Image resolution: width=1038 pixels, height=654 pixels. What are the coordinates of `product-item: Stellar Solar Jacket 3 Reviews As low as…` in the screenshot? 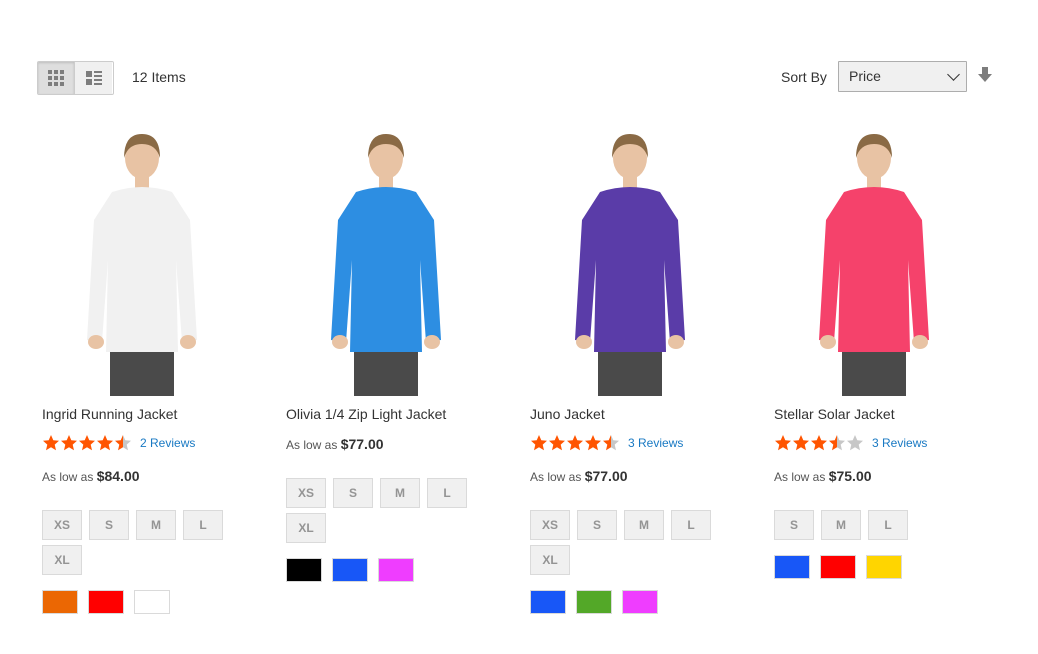 It's located at (884, 354).